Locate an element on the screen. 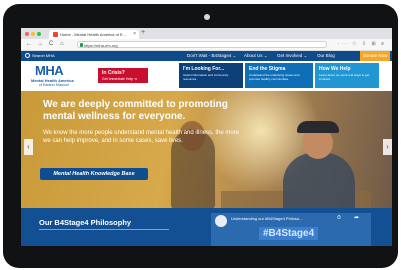 The image size is (401, 270). crisis-subtitle: Get Immediate Help ➔ is located at coordinates (120, 79).